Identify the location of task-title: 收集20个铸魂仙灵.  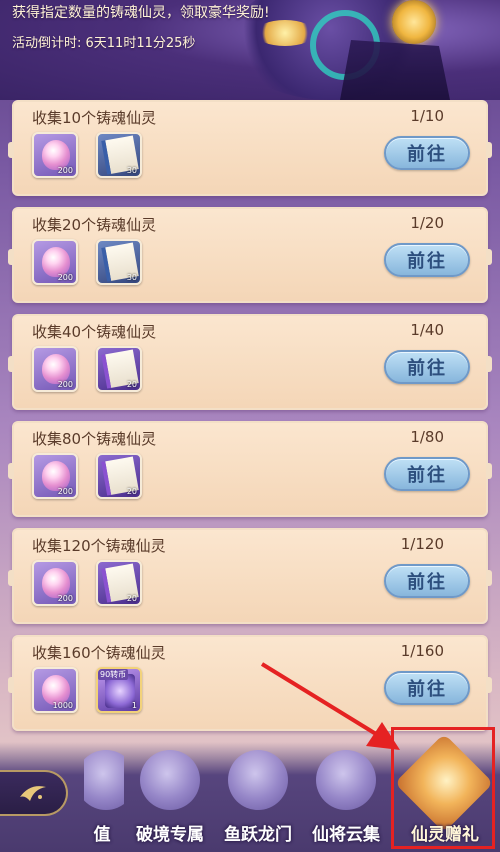
(94, 225).